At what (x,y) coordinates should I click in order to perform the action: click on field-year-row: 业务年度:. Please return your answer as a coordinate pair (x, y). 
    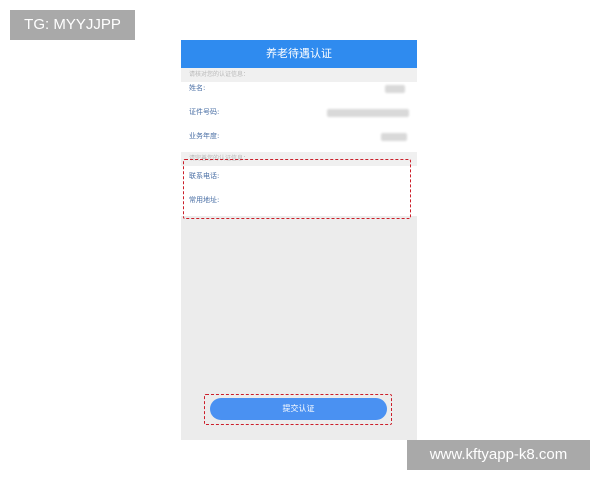
    Looking at the image, I should click on (299, 136).